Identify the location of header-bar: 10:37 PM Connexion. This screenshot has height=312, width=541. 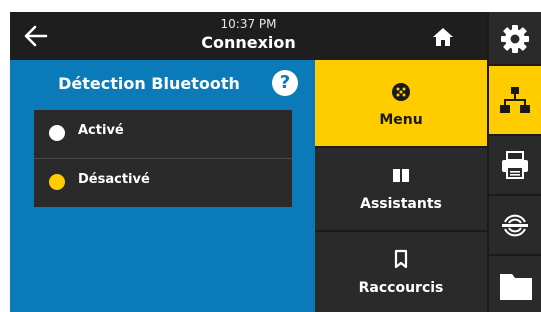
(248, 36).